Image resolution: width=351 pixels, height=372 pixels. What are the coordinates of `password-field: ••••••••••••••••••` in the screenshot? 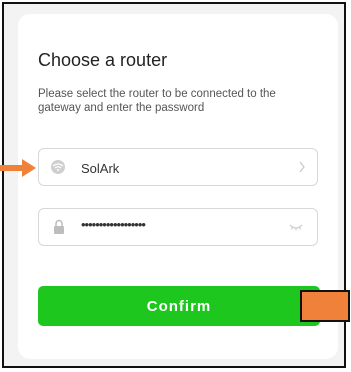 It's located at (178, 227).